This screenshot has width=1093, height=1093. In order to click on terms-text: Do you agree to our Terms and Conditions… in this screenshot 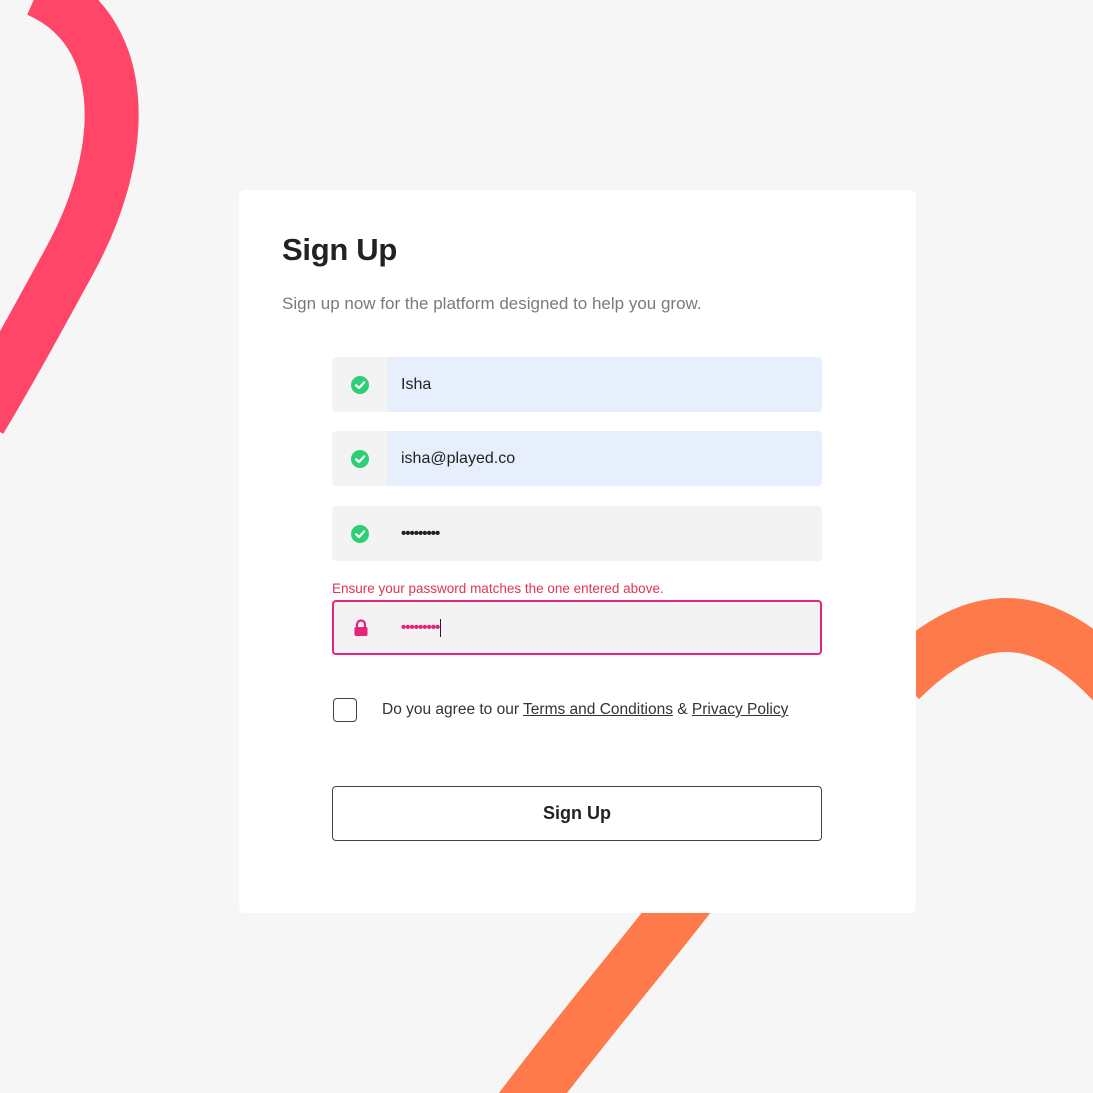, I will do `click(585, 710)`.